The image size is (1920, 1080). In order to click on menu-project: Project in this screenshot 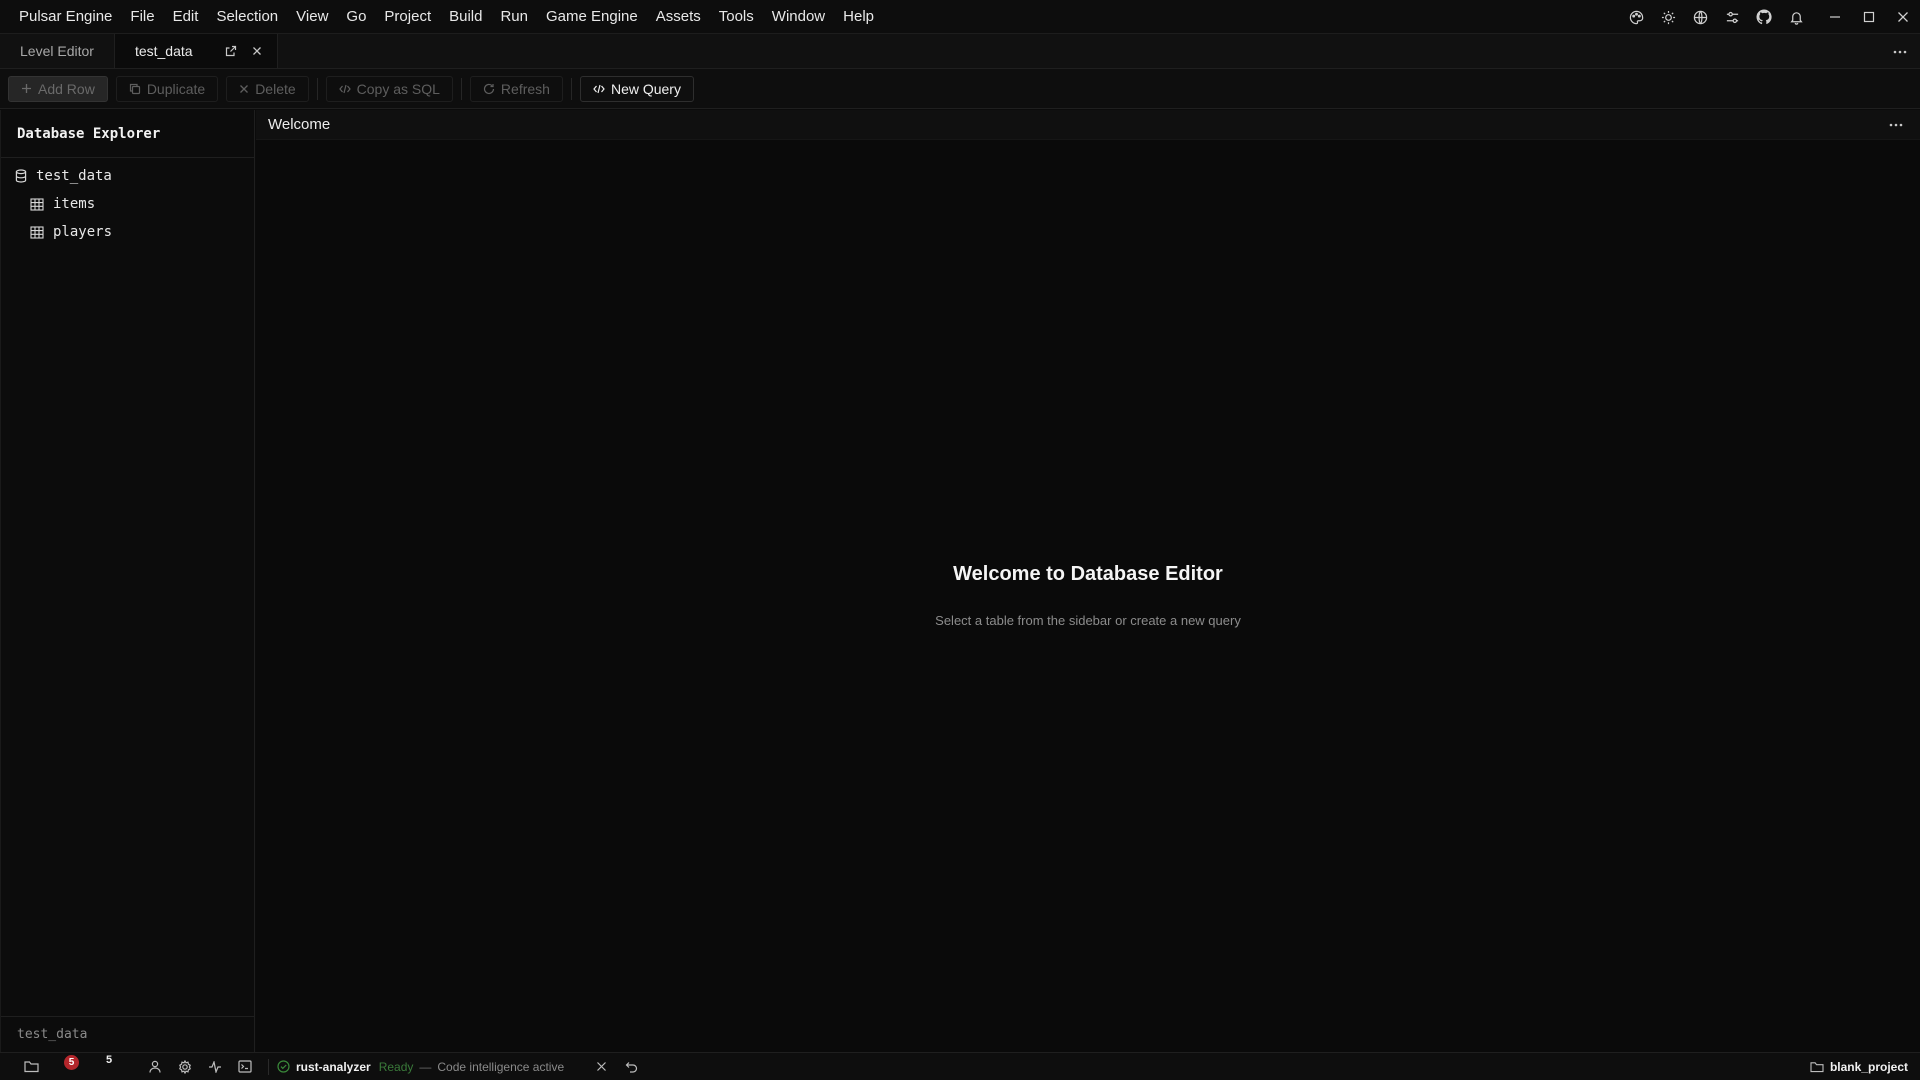, I will do `click(407, 17)`.